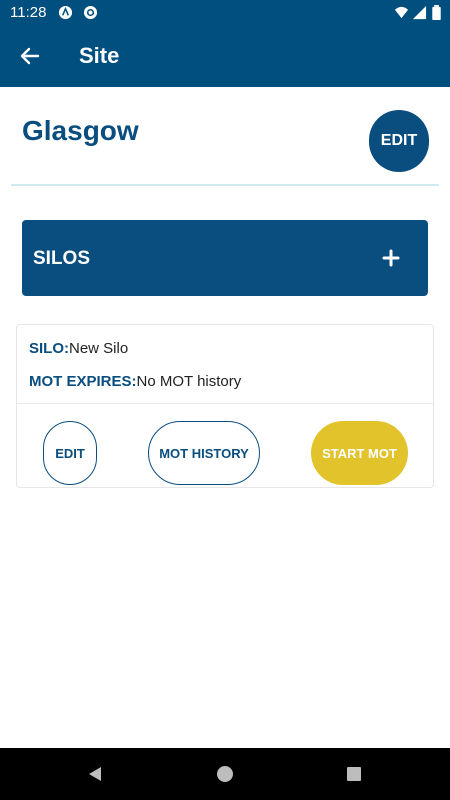 Image resolution: width=450 pixels, height=800 pixels. What do you see at coordinates (391, 258) in the screenshot?
I see `plus-icon` at bounding box center [391, 258].